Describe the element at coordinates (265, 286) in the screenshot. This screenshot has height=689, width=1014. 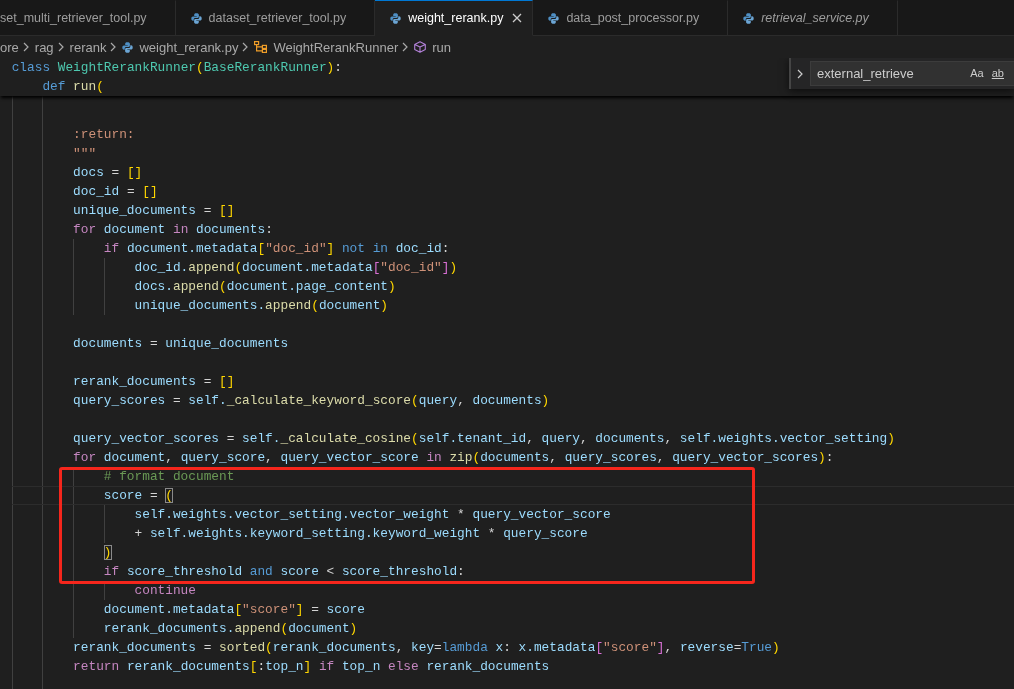
I see `code-line: docs.append(document.page_content)` at that location.